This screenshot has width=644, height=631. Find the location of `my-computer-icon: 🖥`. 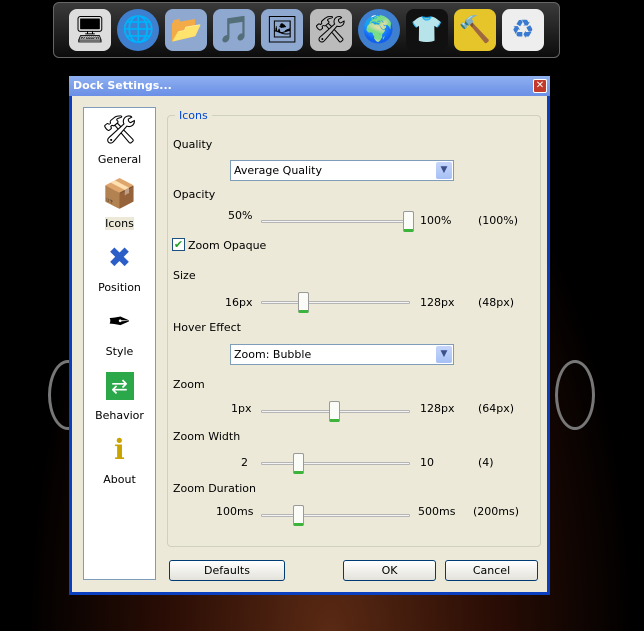

my-computer-icon: 🖥 is located at coordinates (90, 30).